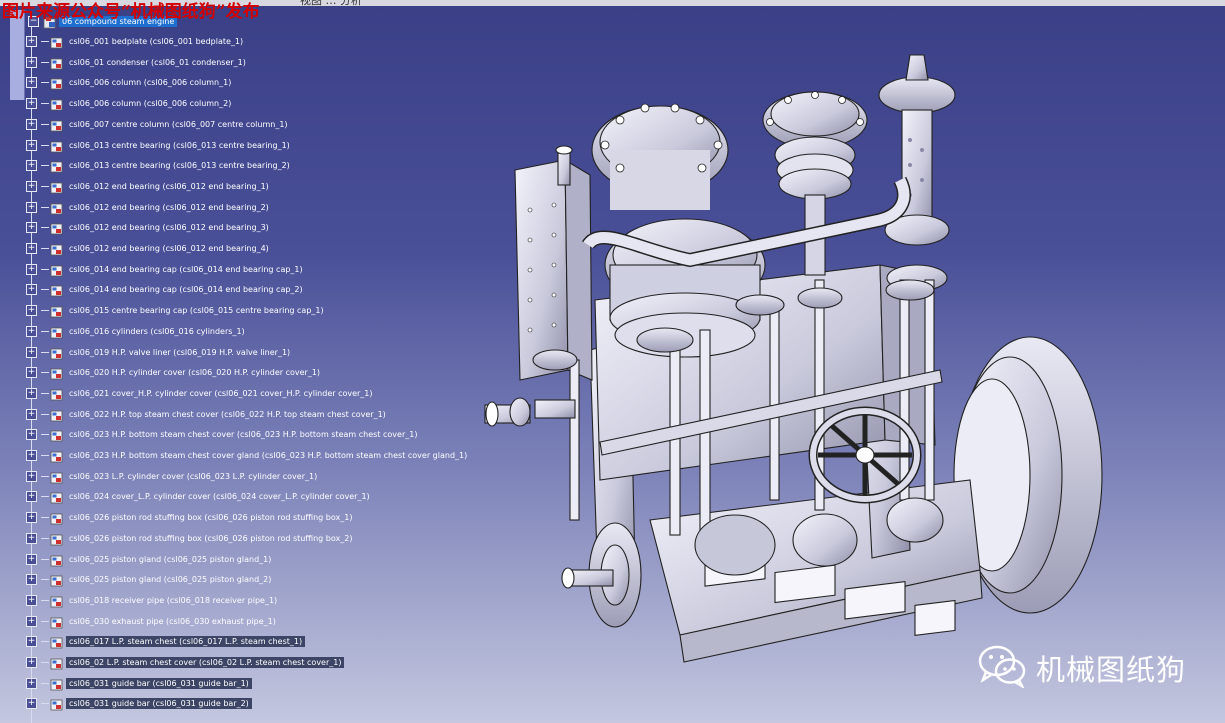 This screenshot has height=723, width=1225. I want to click on tree-item: + csl06_006 column (csl06_006 column_2), so click(130, 103).